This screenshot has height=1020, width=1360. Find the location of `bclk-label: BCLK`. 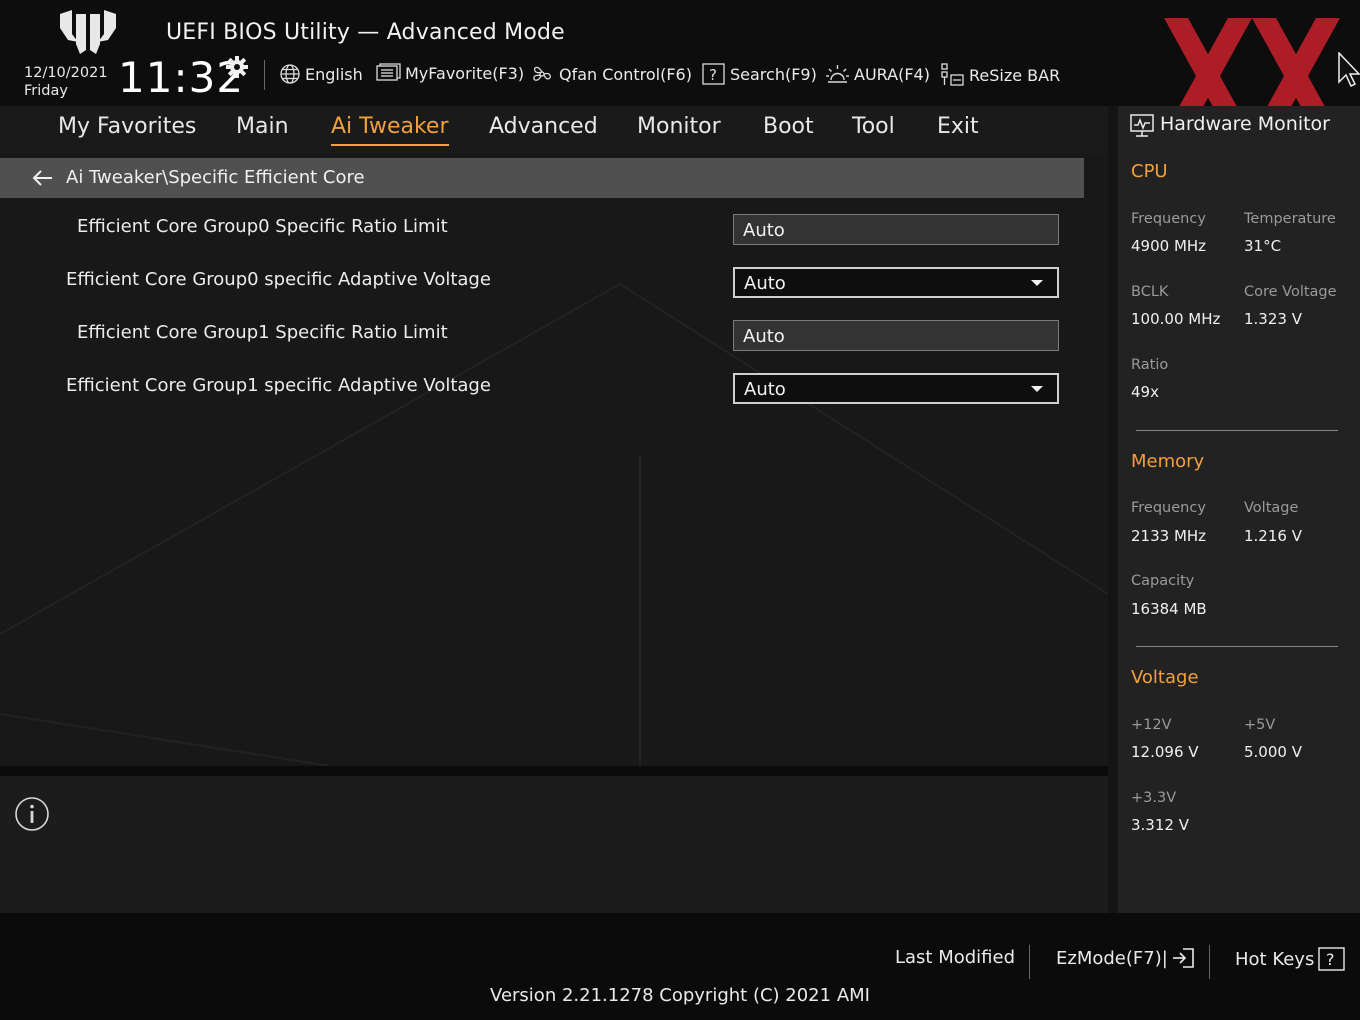

bclk-label: BCLK is located at coordinates (1150, 292).